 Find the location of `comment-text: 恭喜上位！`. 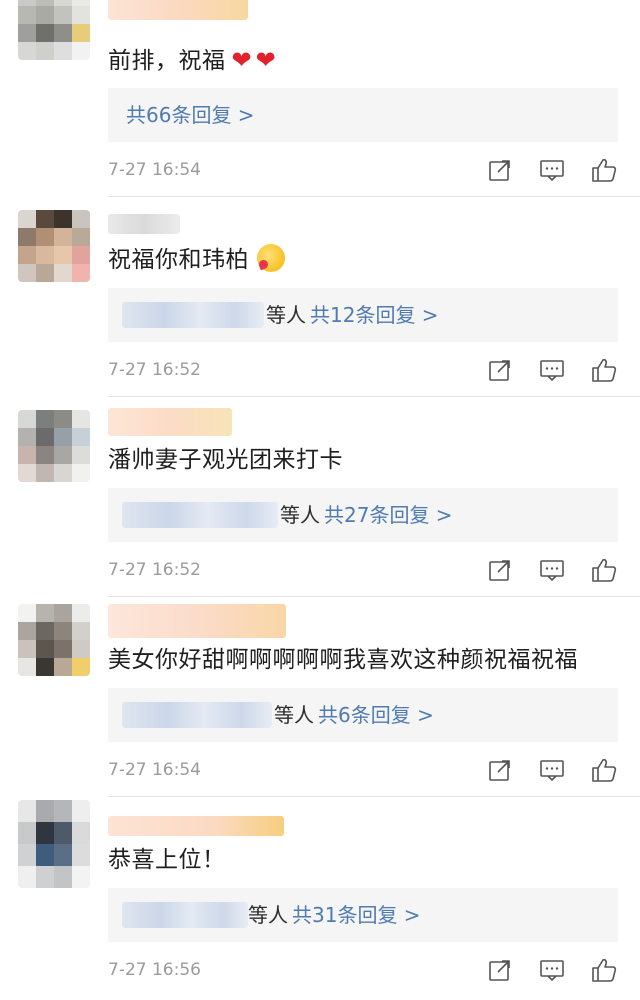

comment-text: 恭喜上位！ is located at coordinates (167, 860).